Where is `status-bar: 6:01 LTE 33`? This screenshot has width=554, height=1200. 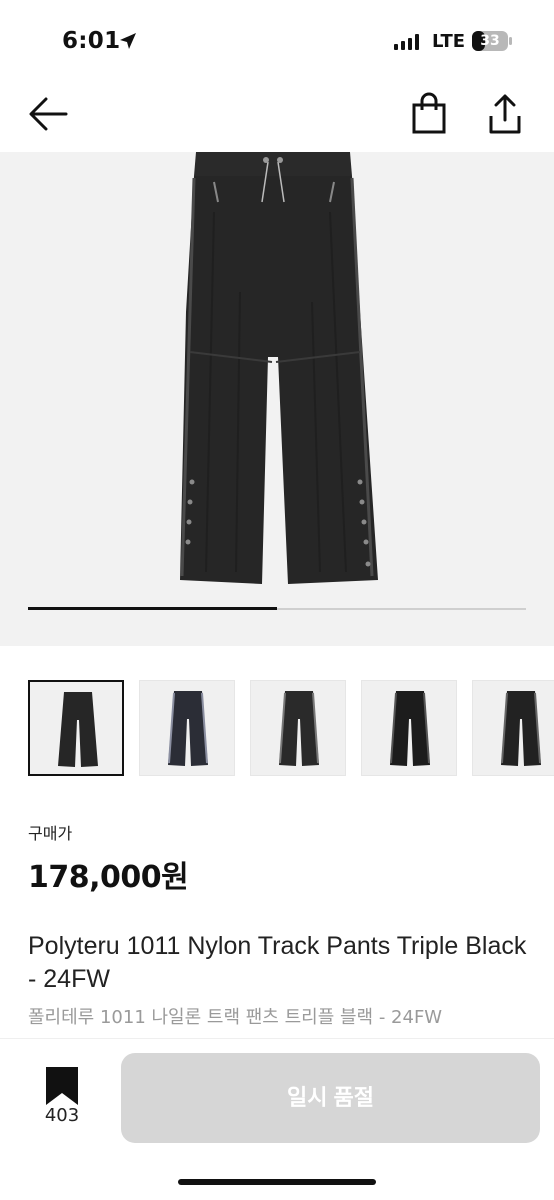
status-bar: 6:01 LTE 33 is located at coordinates (277, 42).